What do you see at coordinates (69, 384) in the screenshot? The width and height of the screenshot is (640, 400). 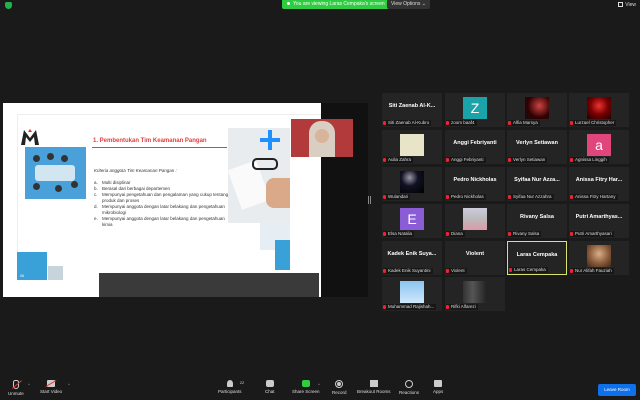 I see `video-options-chevron-icon: ^` at bounding box center [69, 384].